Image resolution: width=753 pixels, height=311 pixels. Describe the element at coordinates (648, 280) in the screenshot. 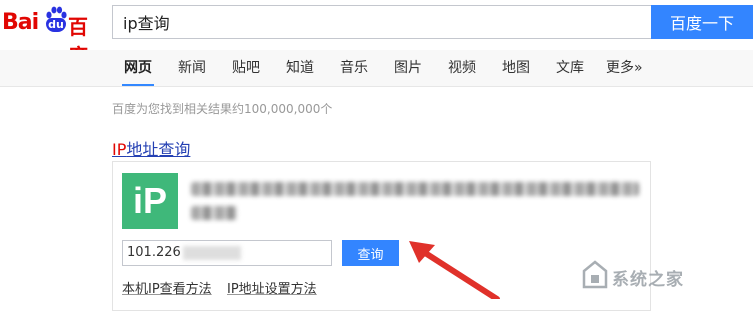

I see `watermark-text: 系统之家` at that location.